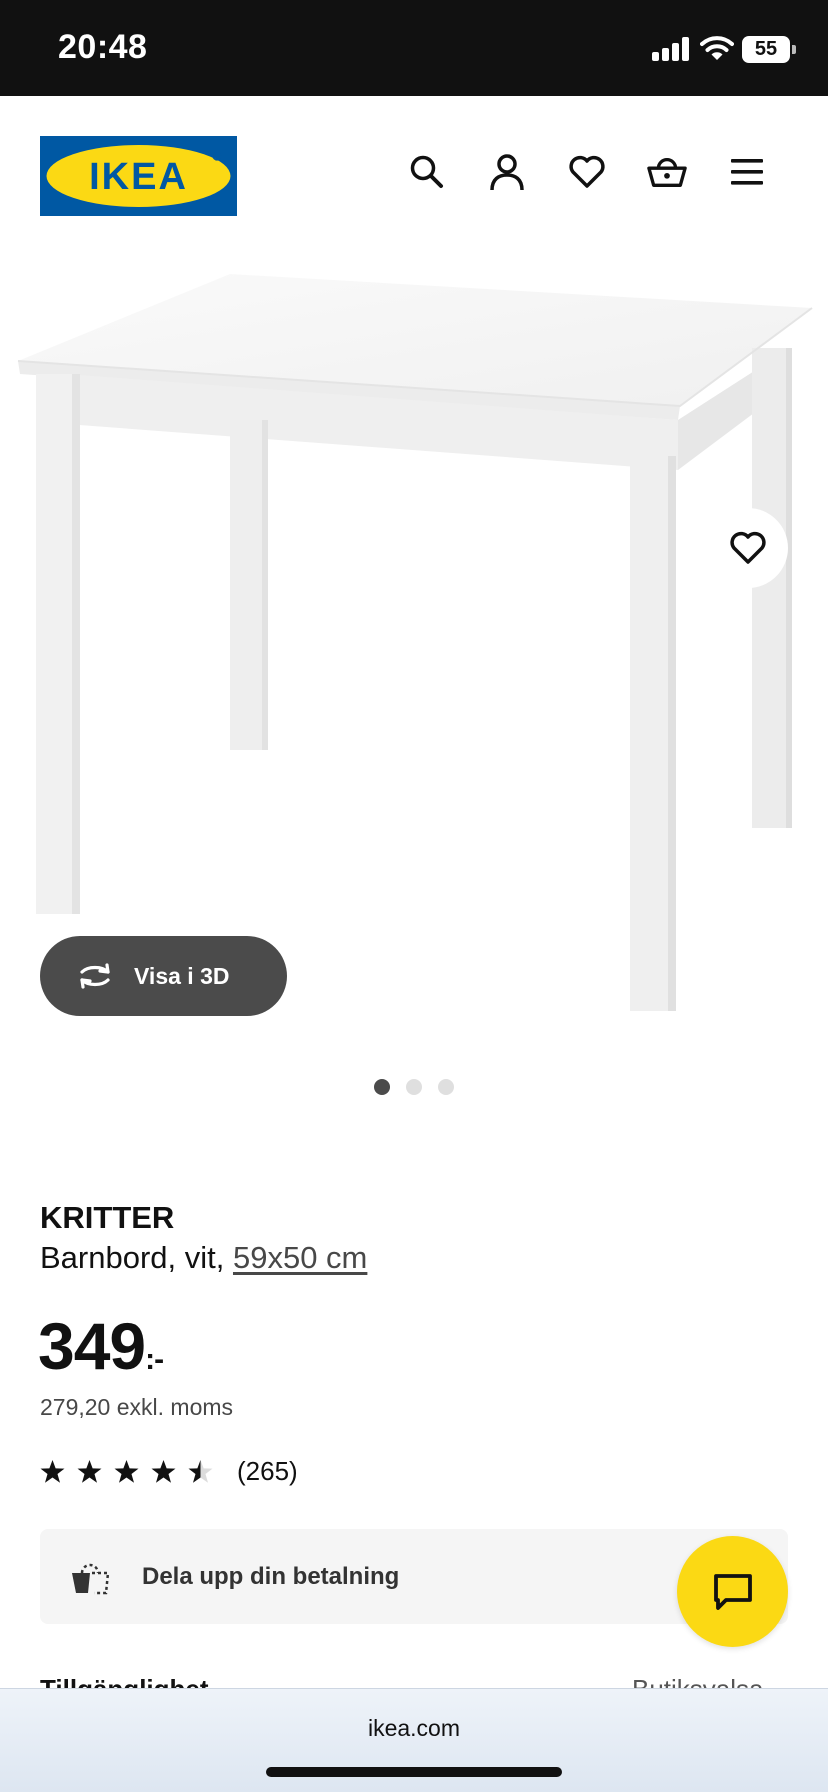  I want to click on price-value: 349, so click(92, 1346).